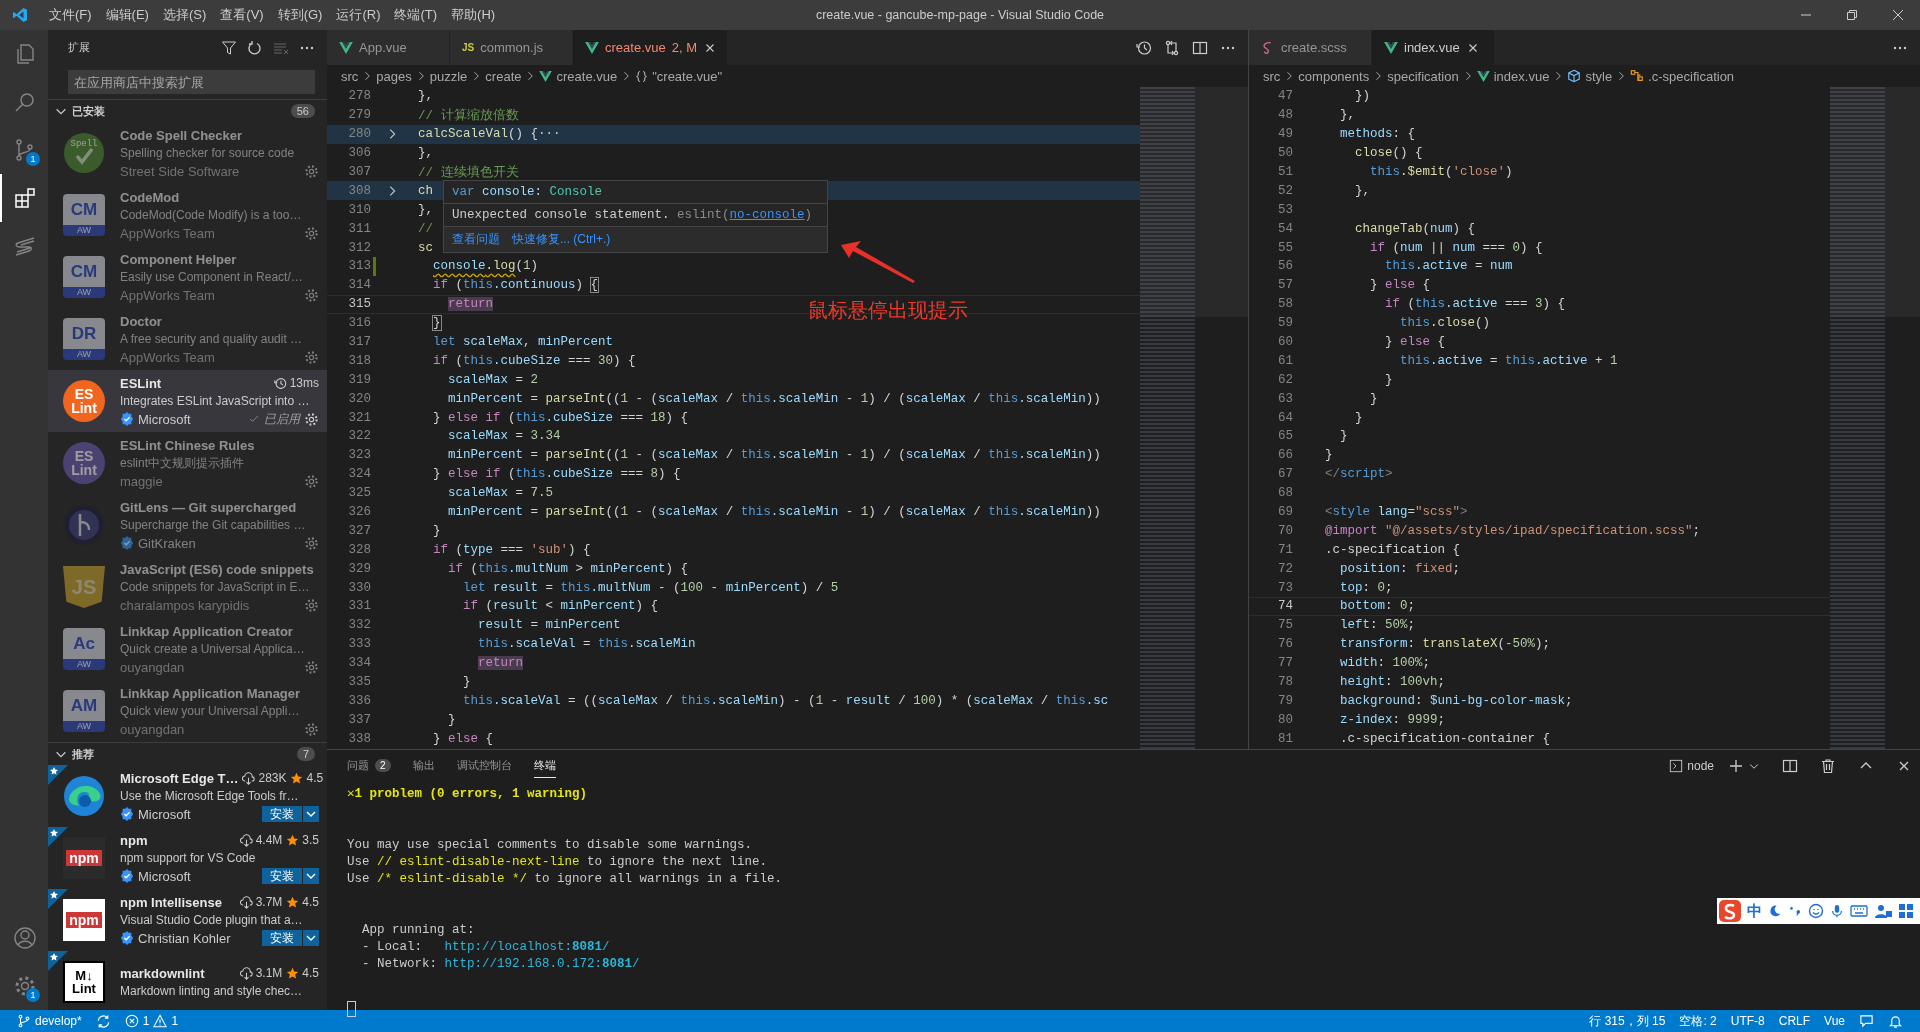 The height and width of the screenshot is (1032, 1920). Describe the element at coordinates (561, 239) in the screenshot. I see `hover-action-link: 快速修复... (Ctrl+.)` at that location.